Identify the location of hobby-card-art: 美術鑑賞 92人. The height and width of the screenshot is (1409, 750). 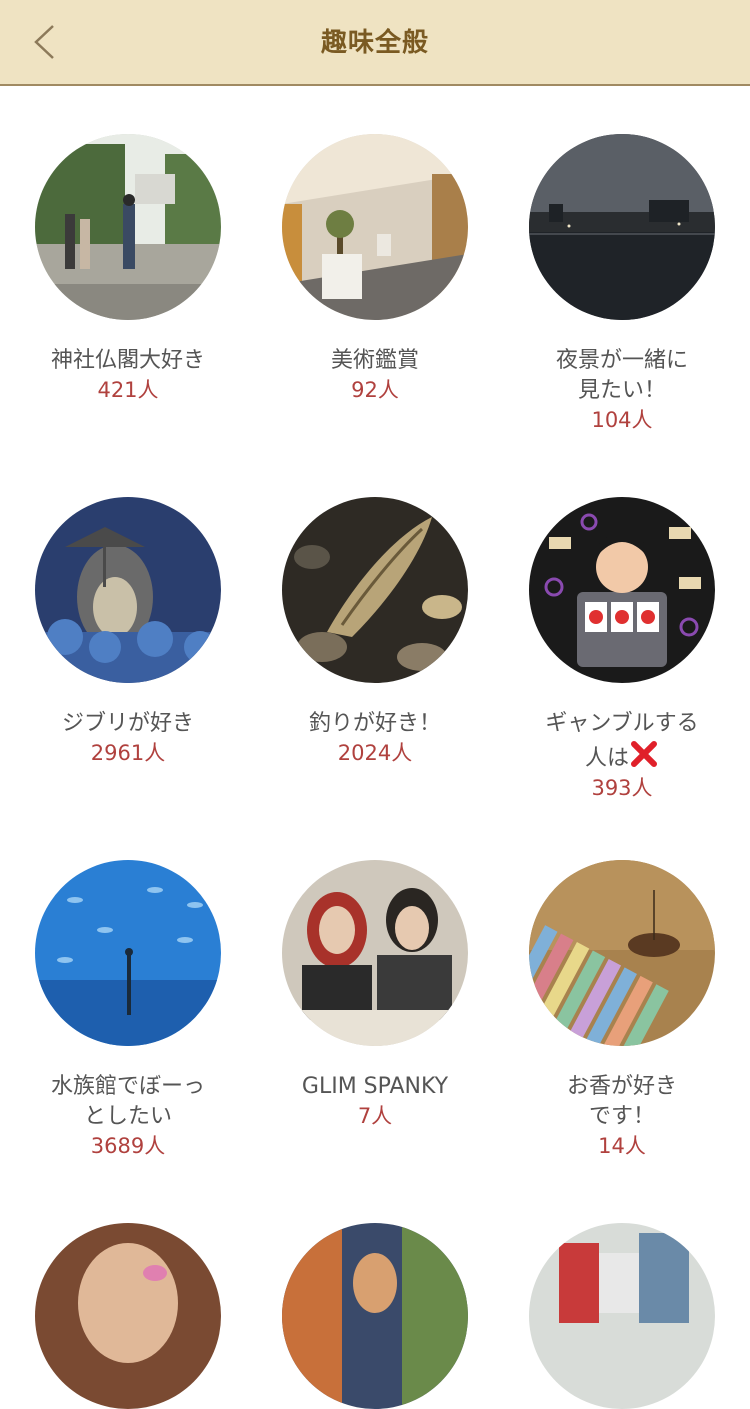
(375, 269).